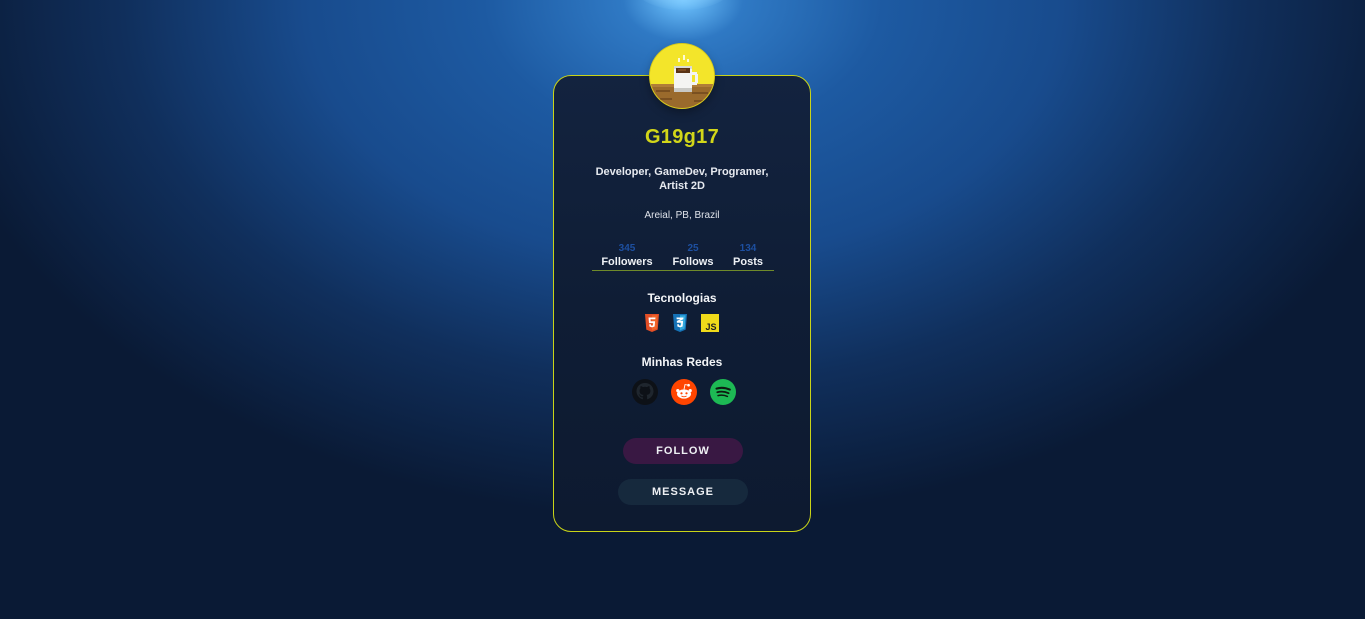 This screenshot has width=1365, height=619. What do you see at coordinates (680, 323) in the screenshot?
I see `css3-icon` at bounding box center [680, 323].